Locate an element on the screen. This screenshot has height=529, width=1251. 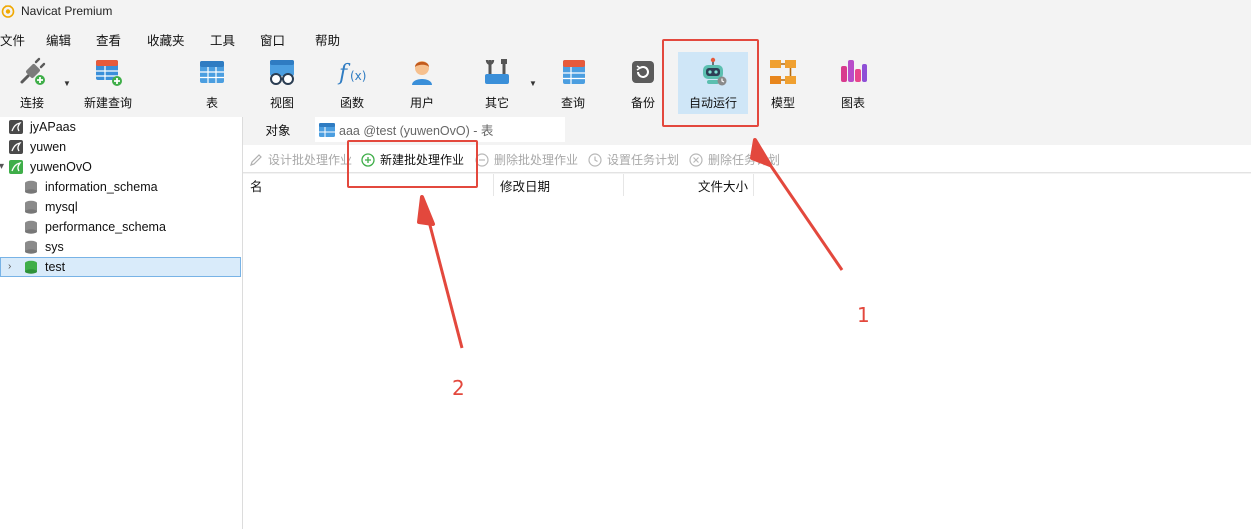
annotation-arrows is located at coordinates (630, 243).